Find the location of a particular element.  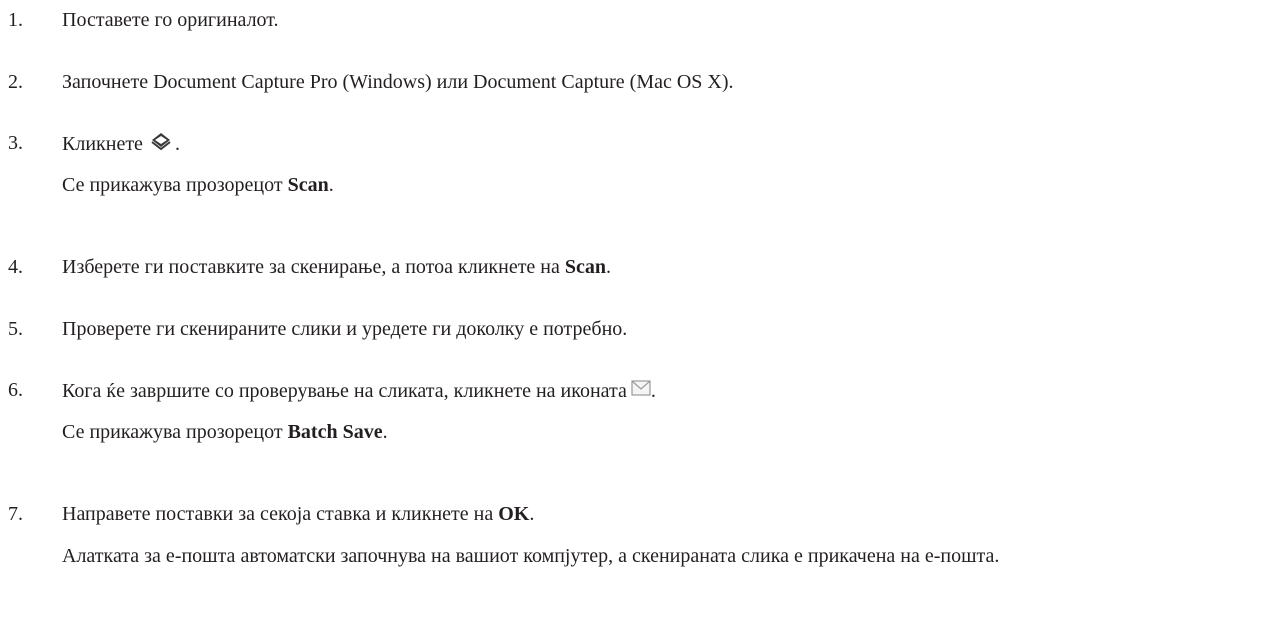

step-result-note: Се прикажува прозорецот Scan. is located at coordinates (198, 185).